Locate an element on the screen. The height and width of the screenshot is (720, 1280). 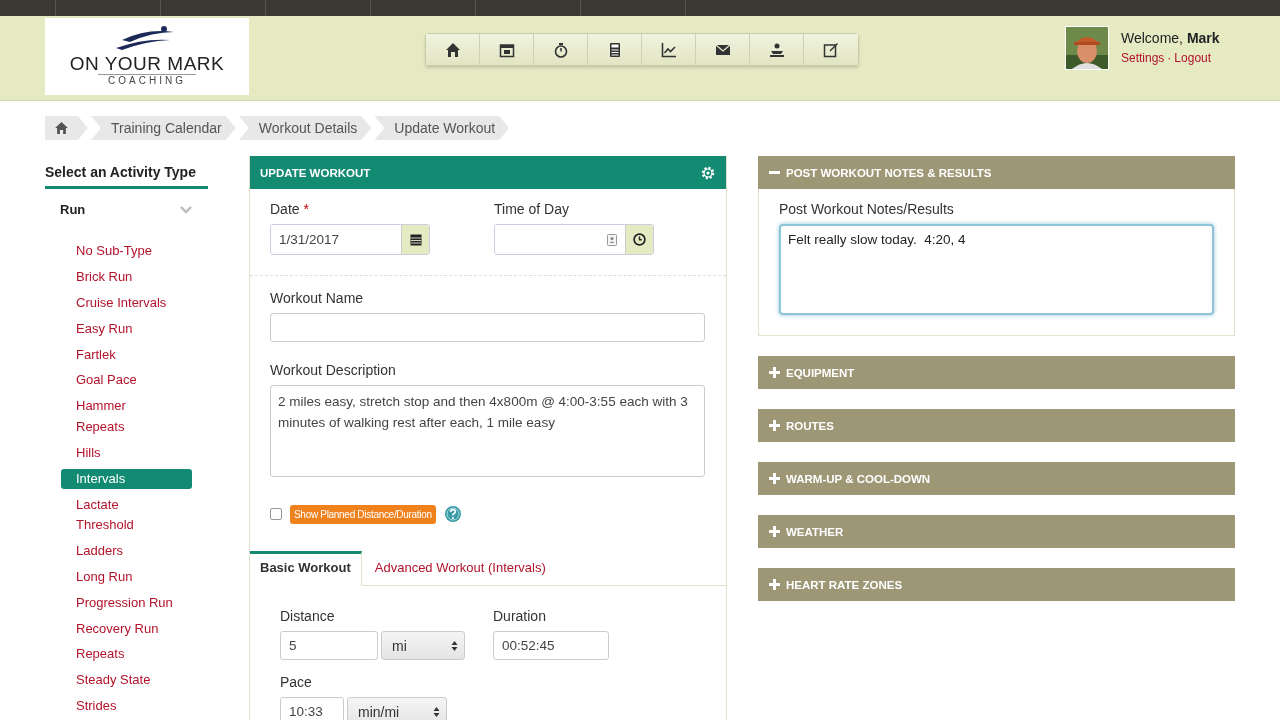
clock-icon is located at coordinates (639, 239).